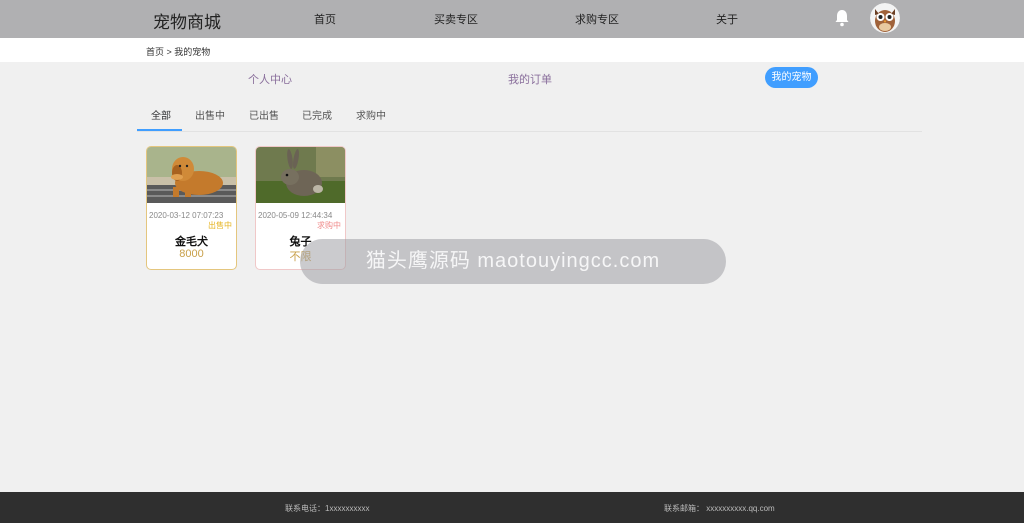  What do you see at coordinates (161, 114) in the screenshot?
I see `tab-all: 全部` at bounding box center [161, 114].